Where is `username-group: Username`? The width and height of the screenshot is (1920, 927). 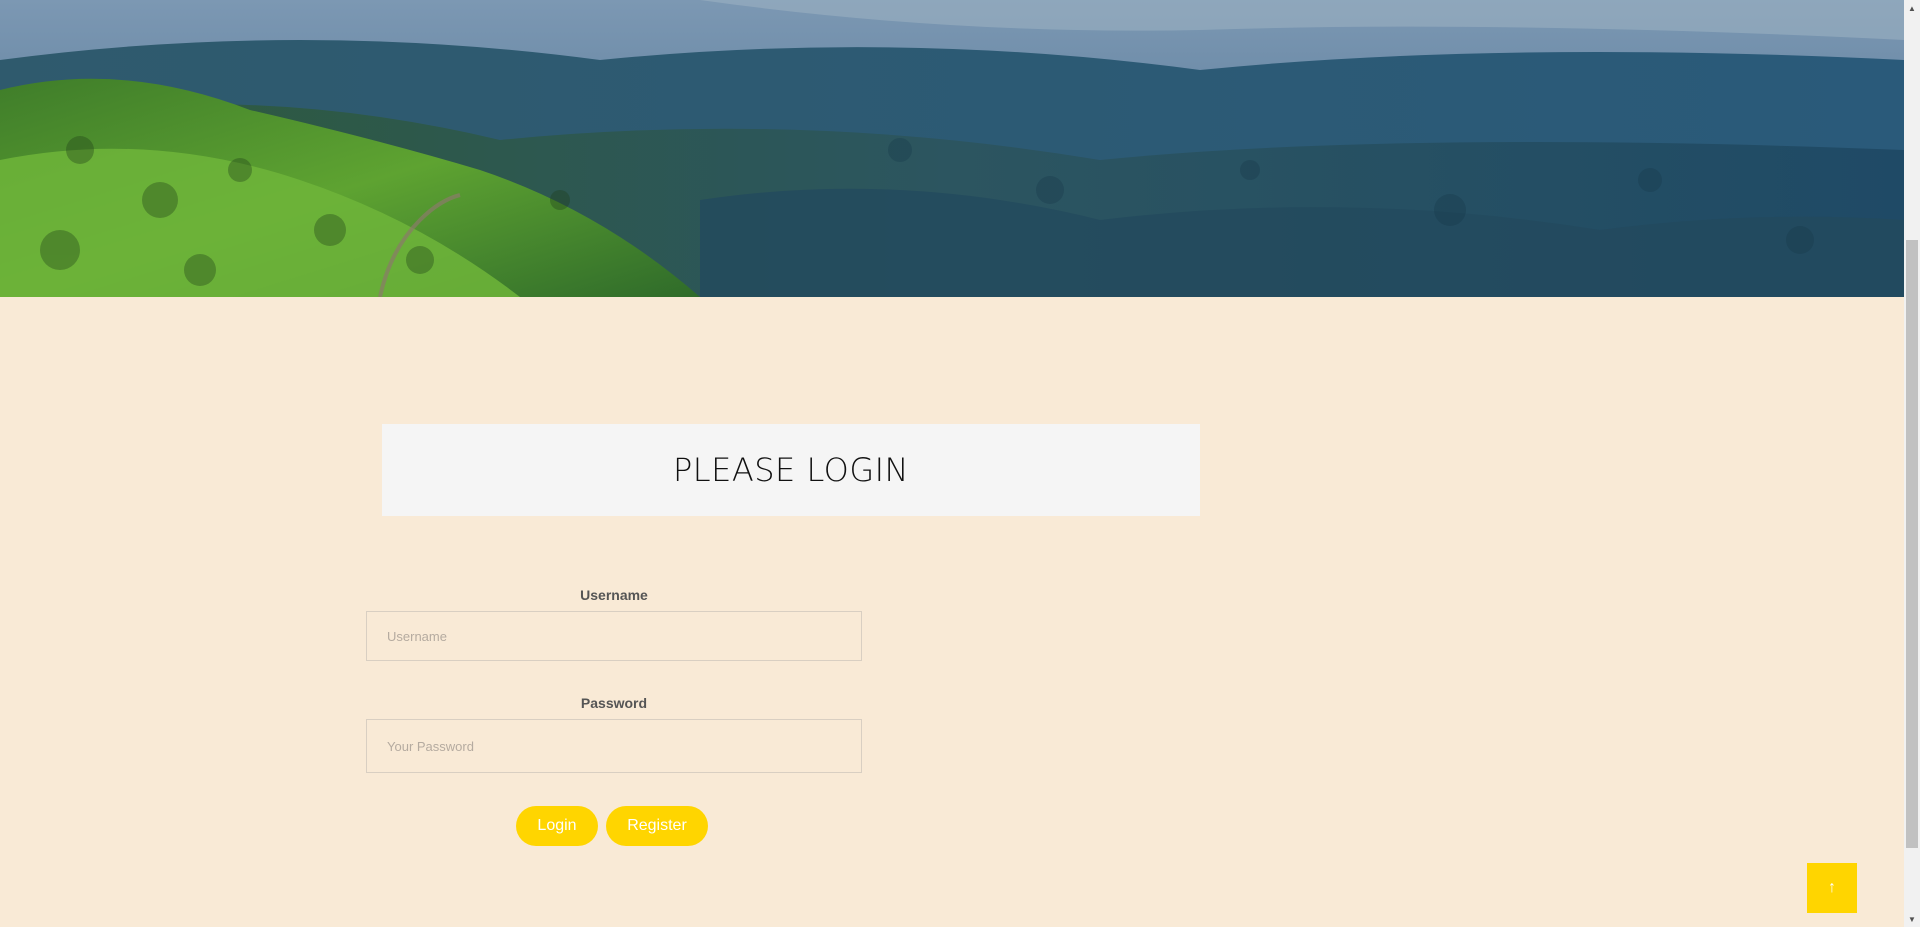 username-group: Username is located at coordinates (614, 624).